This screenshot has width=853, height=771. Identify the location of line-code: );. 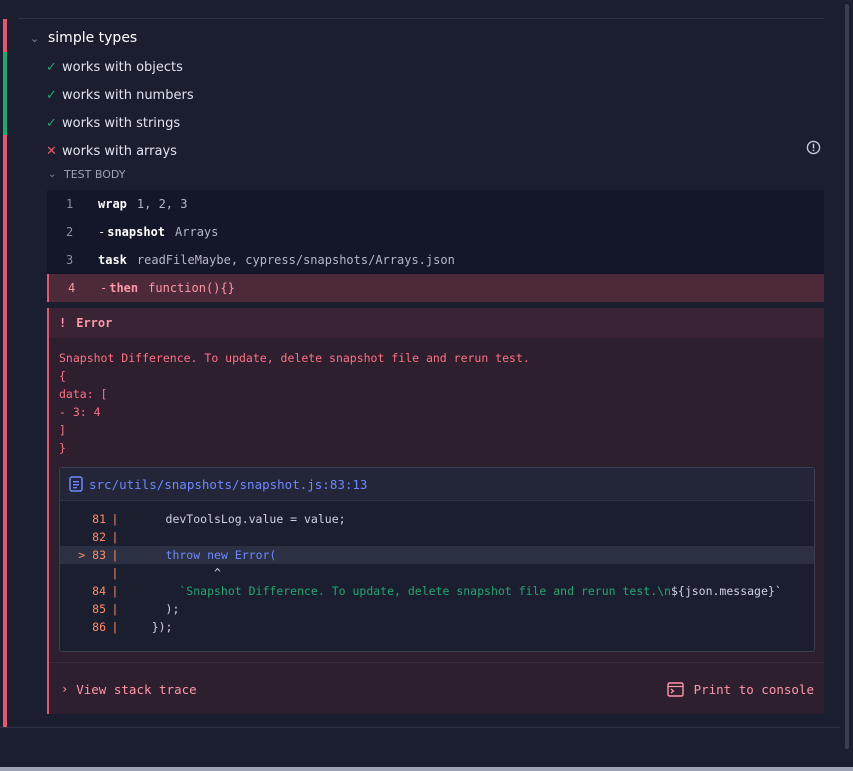
(152, 609).